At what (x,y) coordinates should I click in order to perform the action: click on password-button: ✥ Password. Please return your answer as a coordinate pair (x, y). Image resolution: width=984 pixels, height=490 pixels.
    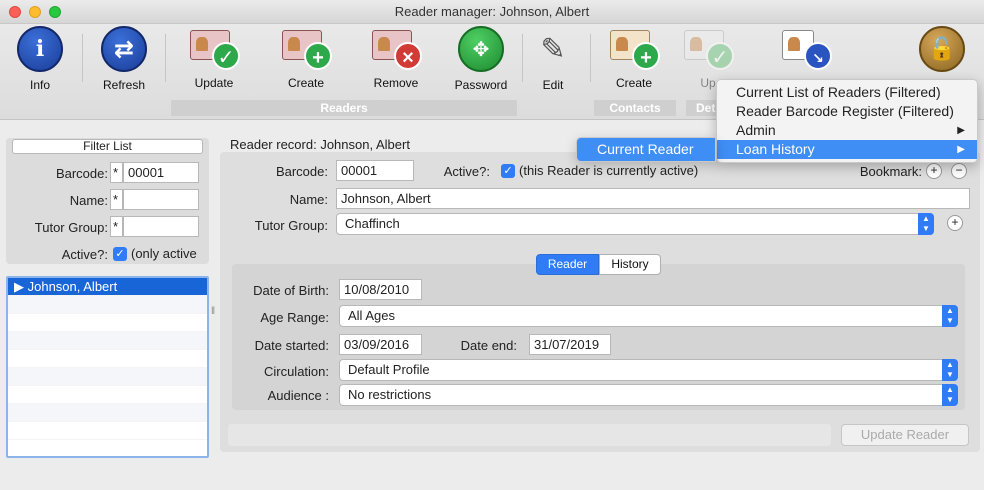
    Looking at the image, I should click on (481, 59).